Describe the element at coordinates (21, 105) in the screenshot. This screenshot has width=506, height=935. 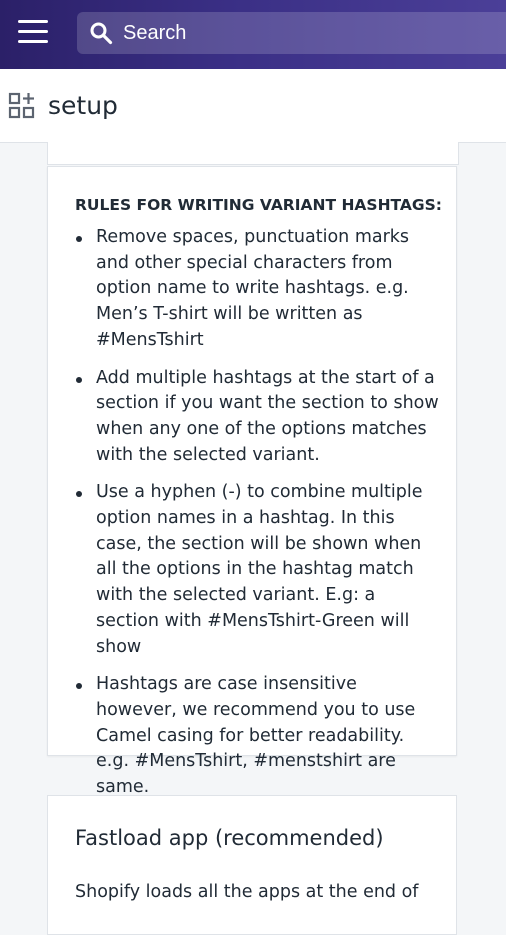
I see `apps-icon` at that location.